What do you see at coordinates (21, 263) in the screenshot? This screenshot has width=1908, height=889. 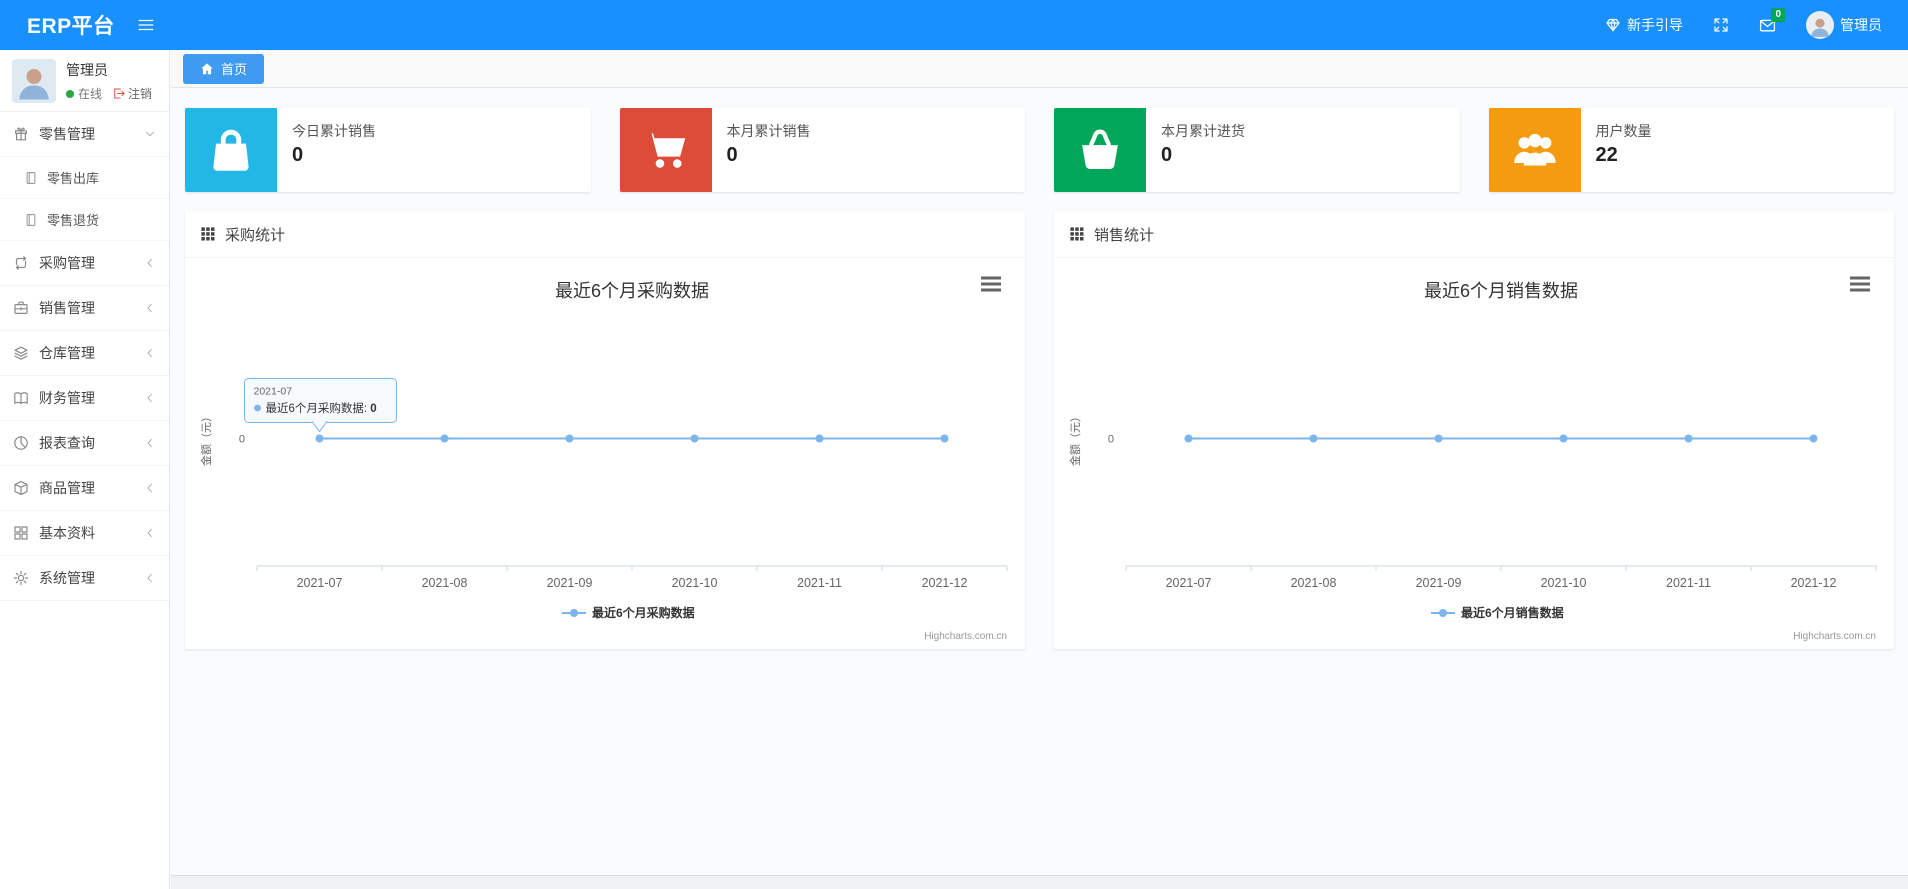 I see `repeat-icon` at bounding box center [21, 263].